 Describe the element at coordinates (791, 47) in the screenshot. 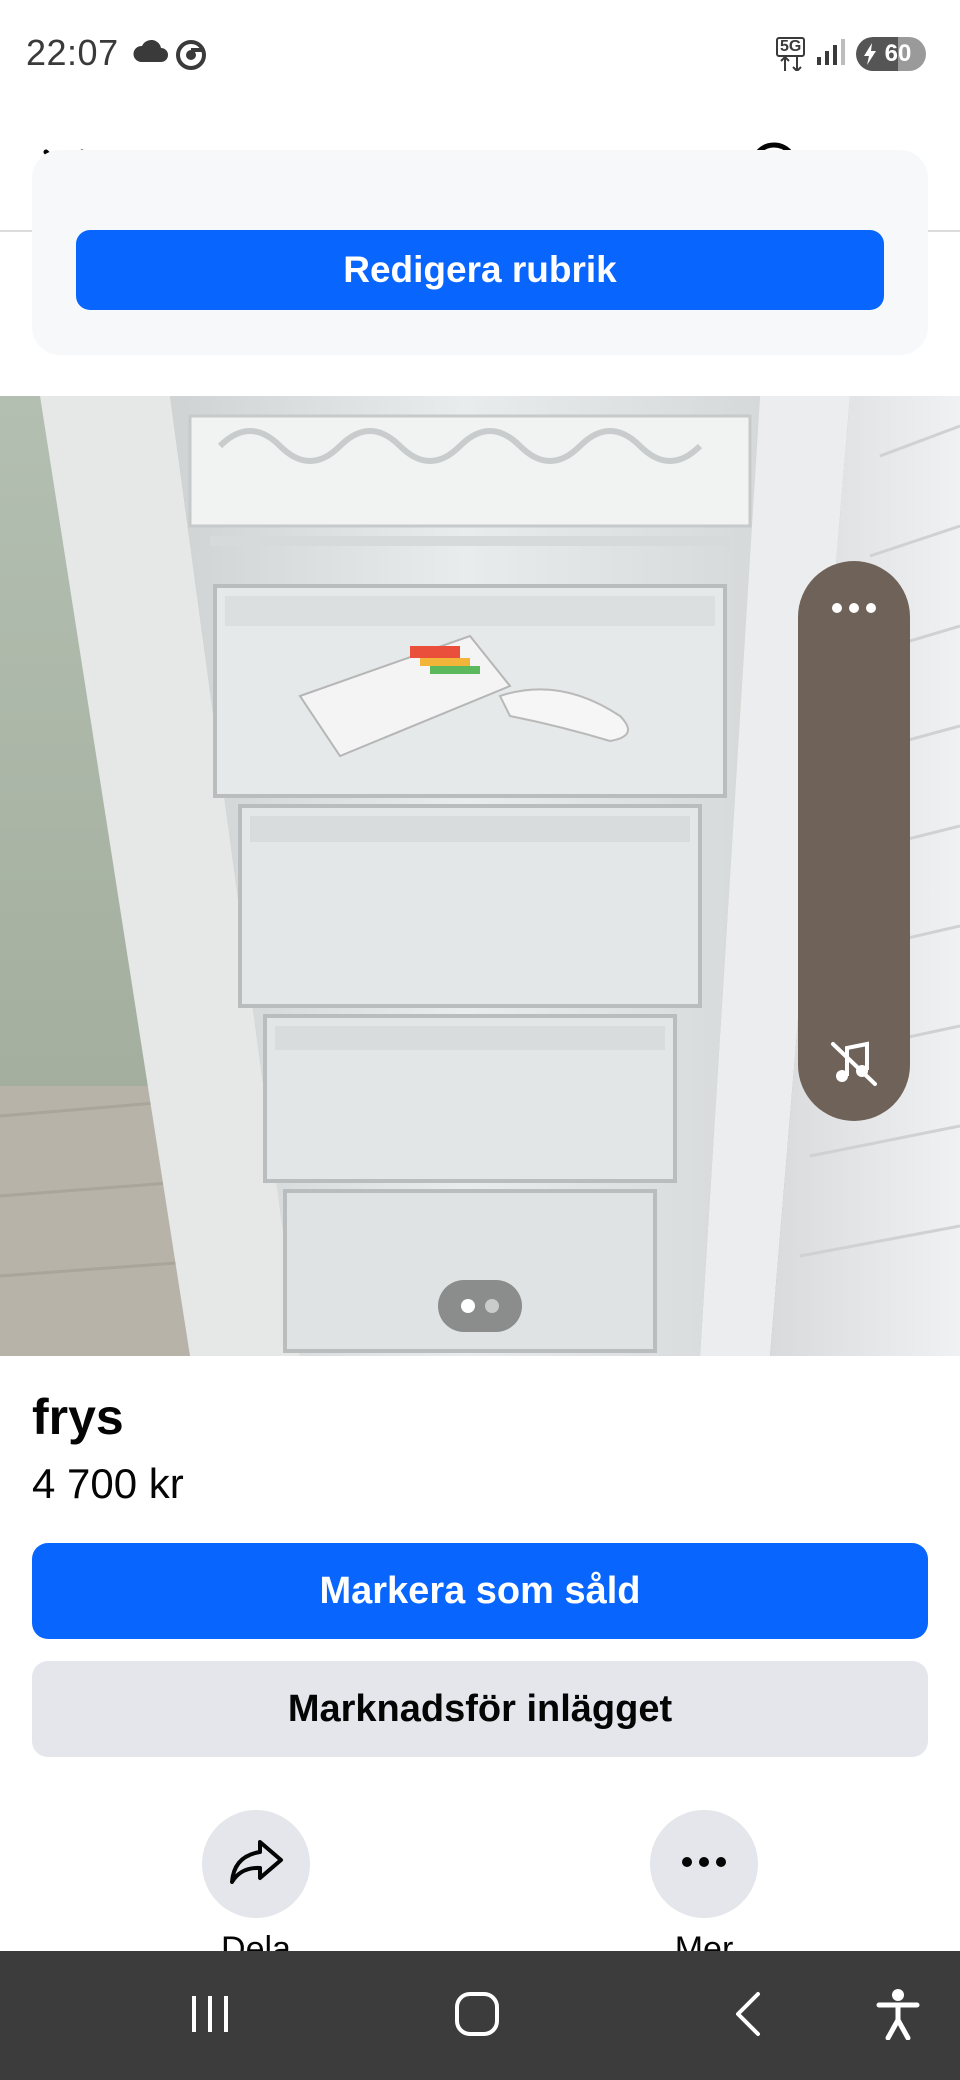

I see `network-label: 5G` at that location.